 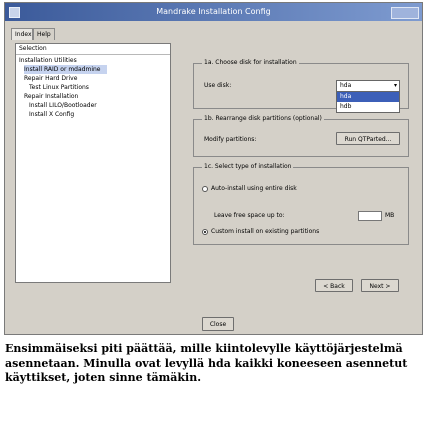 What do you see at coordinates (265, 231) in the screenshot?
I see `custom-install-label: Custom install on existing partitions` at bounding box center [265, 231].